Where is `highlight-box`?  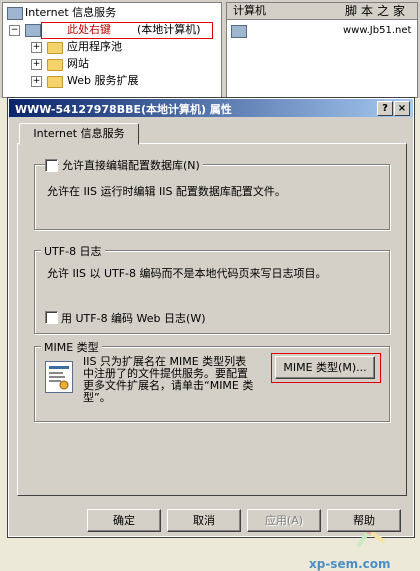 highlight-box is located at coordinates (127, 30).